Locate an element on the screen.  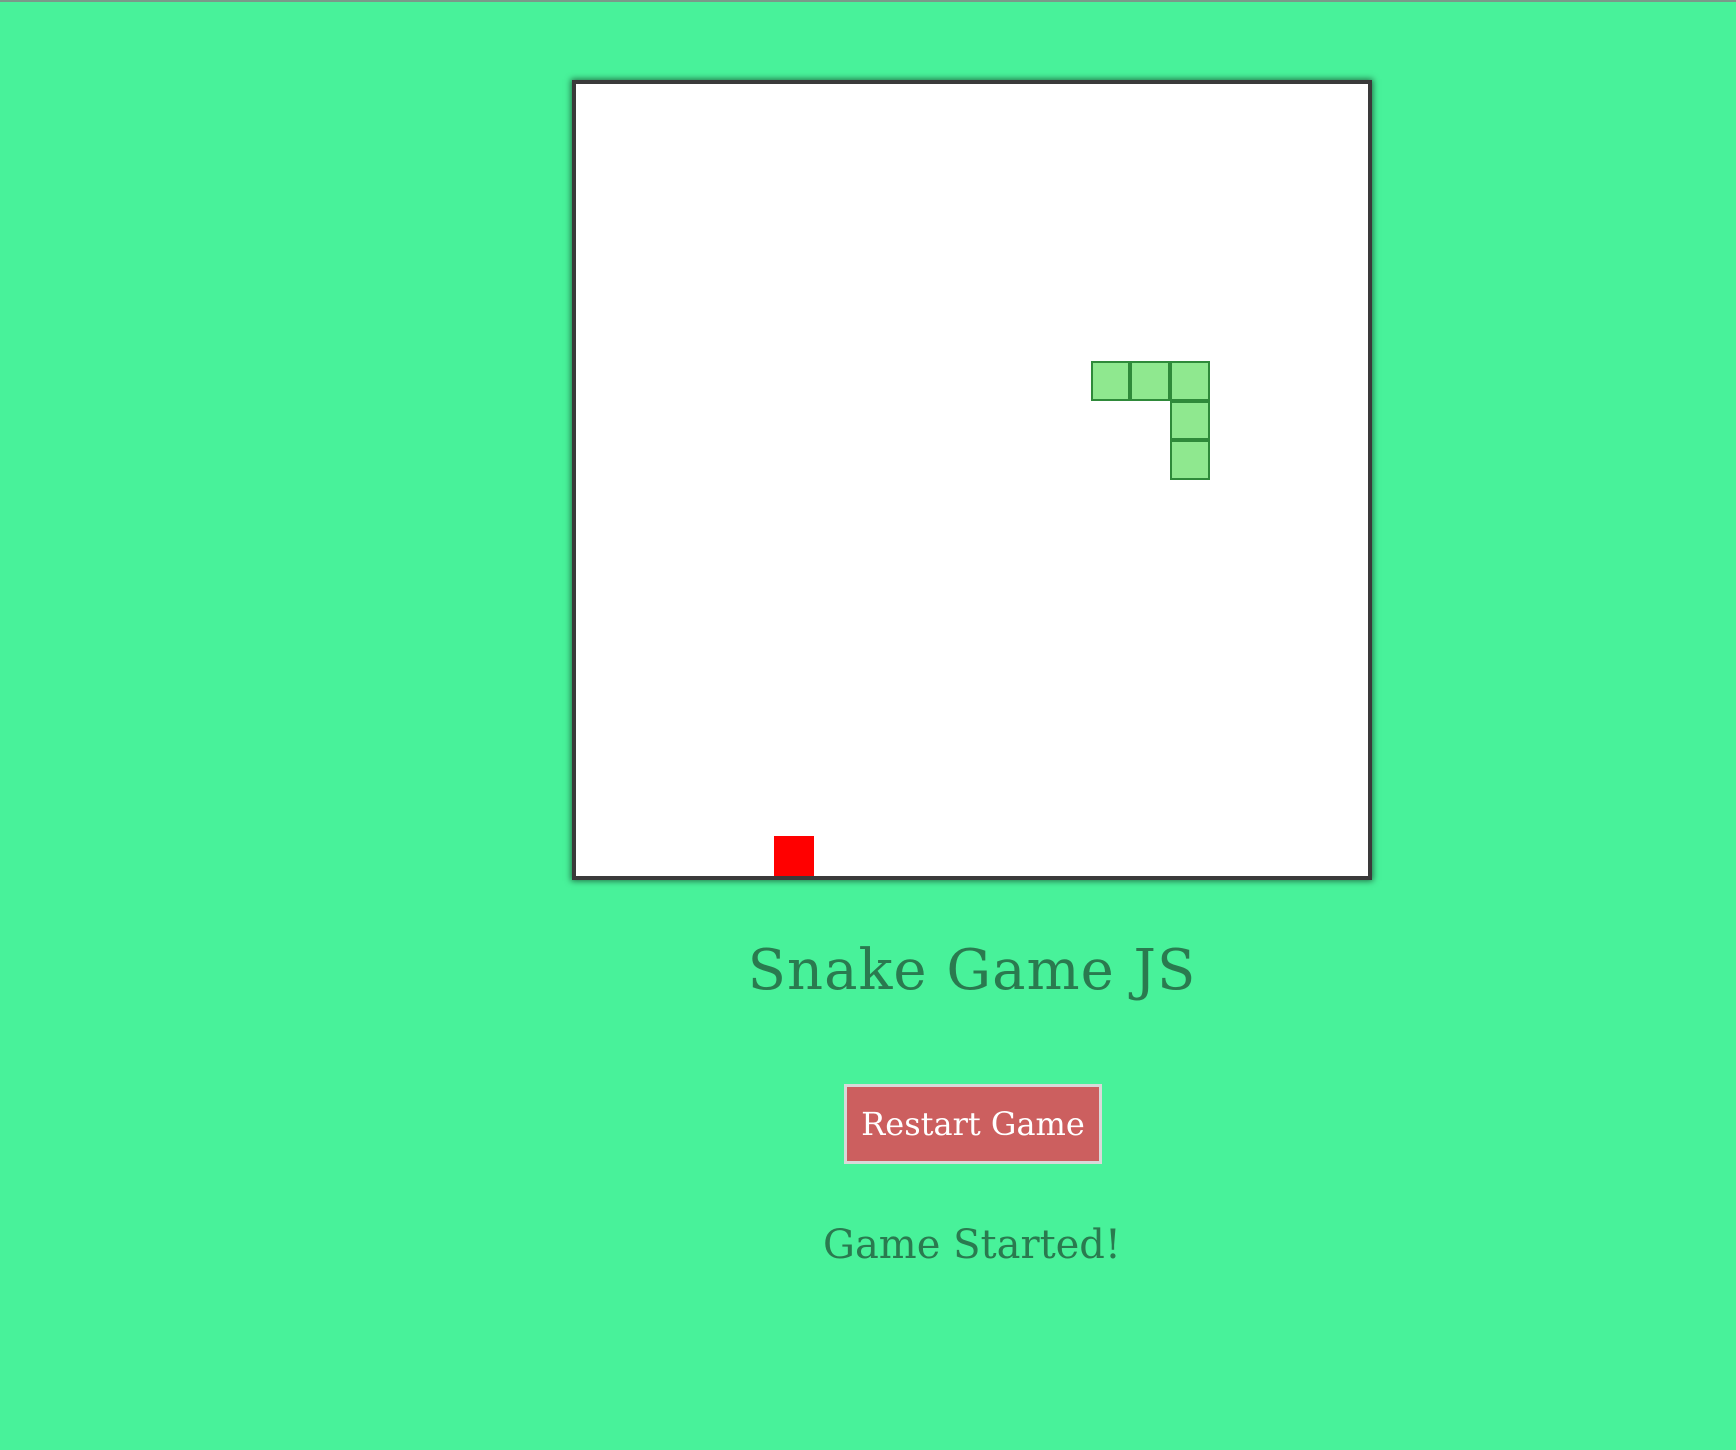
restart-game-button: Restart Game is located at coordinates (973, 1124).